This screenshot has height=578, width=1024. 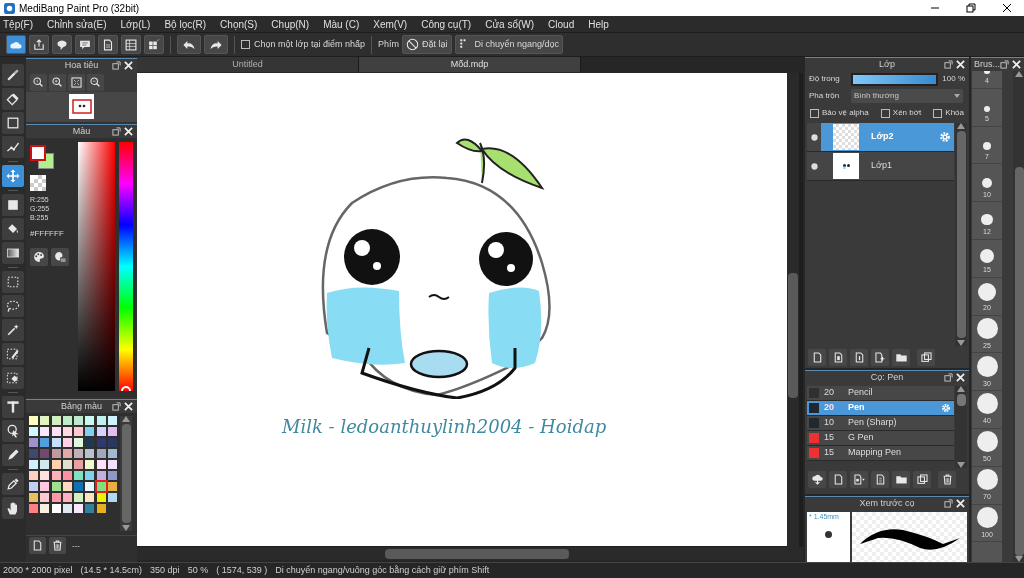 What do you see at coordinates (829, 423) in the screenshot?
I see `brush-size: 10` at bounding box center [829, 423].